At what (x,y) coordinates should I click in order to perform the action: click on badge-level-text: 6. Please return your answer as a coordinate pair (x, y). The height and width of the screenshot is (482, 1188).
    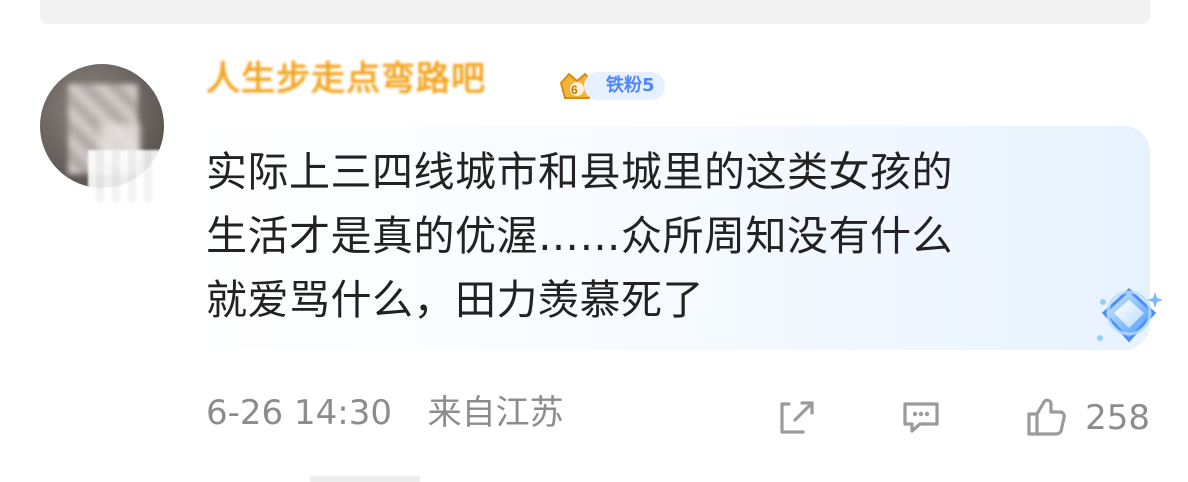
    Looking at the image, I should click on (574, 90).